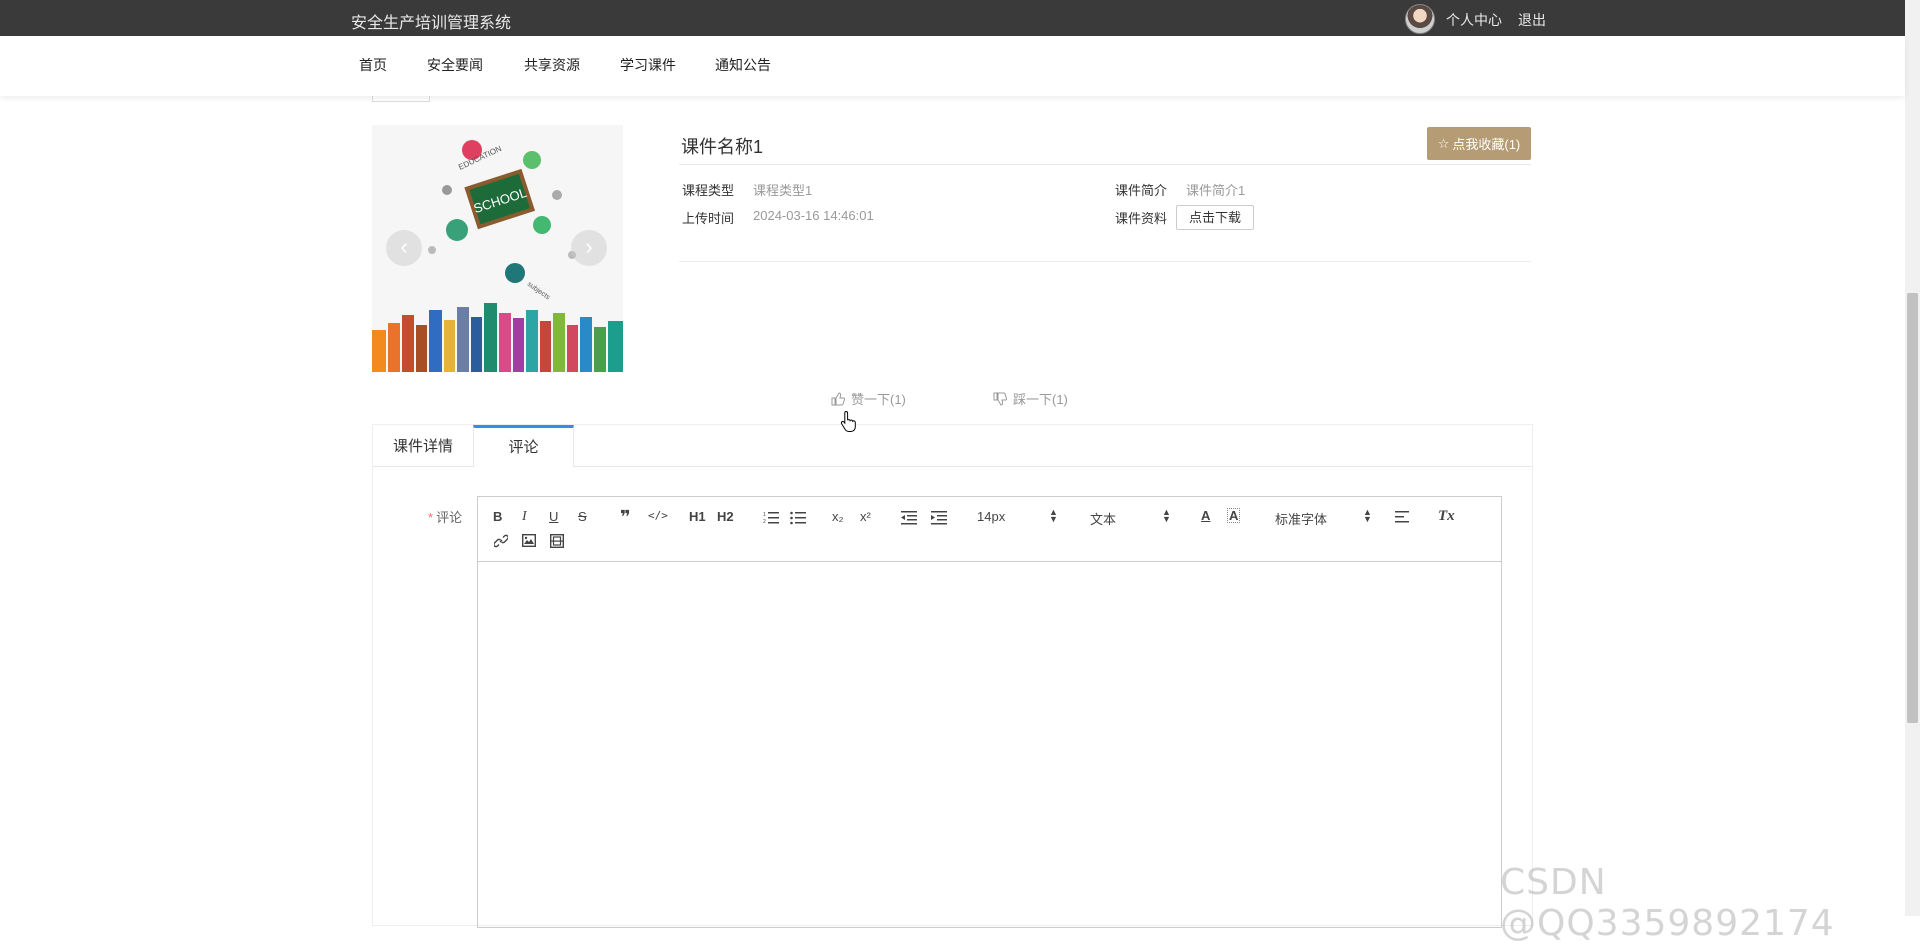 This screenshot has width=1920, height=944. Describe the element at coordinates (697, 516) in the screenshot. I see `h1-icon: H1` at that location.